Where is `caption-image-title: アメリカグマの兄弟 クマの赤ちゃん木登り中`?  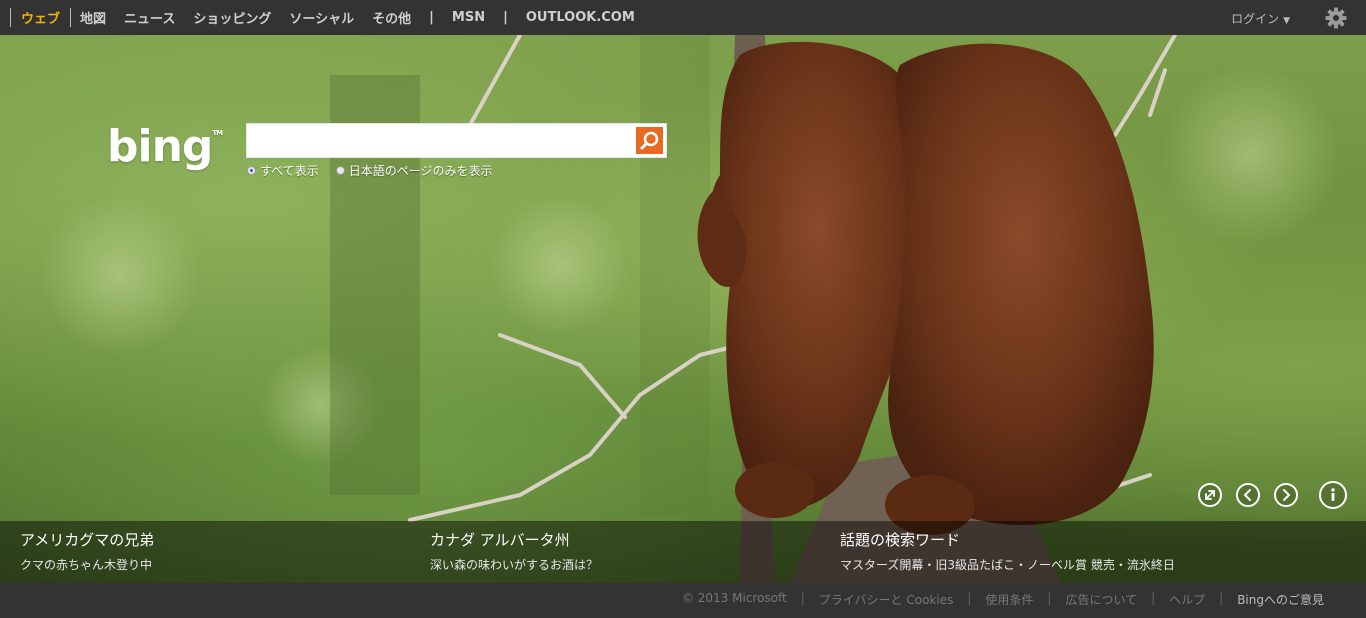 caption-image-title: アメリカグマの兄弟 クマの赤ちゃん木登り中 is located at coordinates (87, 551).